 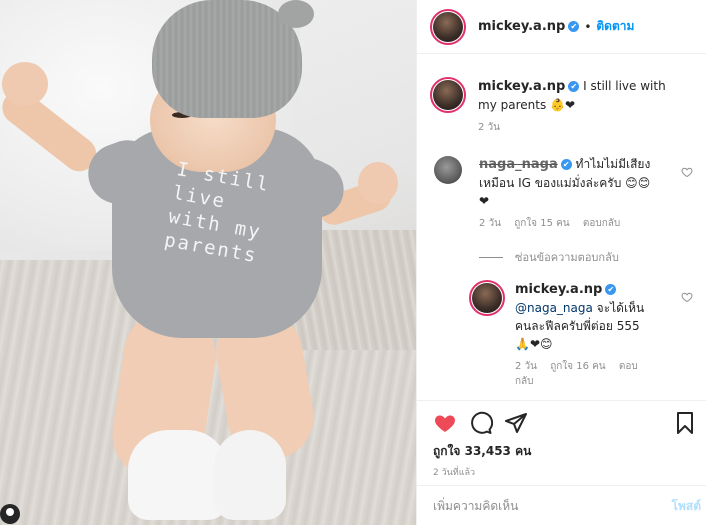 I want to click on post-comment-button: โพสต์, so click(x=686, y=506).